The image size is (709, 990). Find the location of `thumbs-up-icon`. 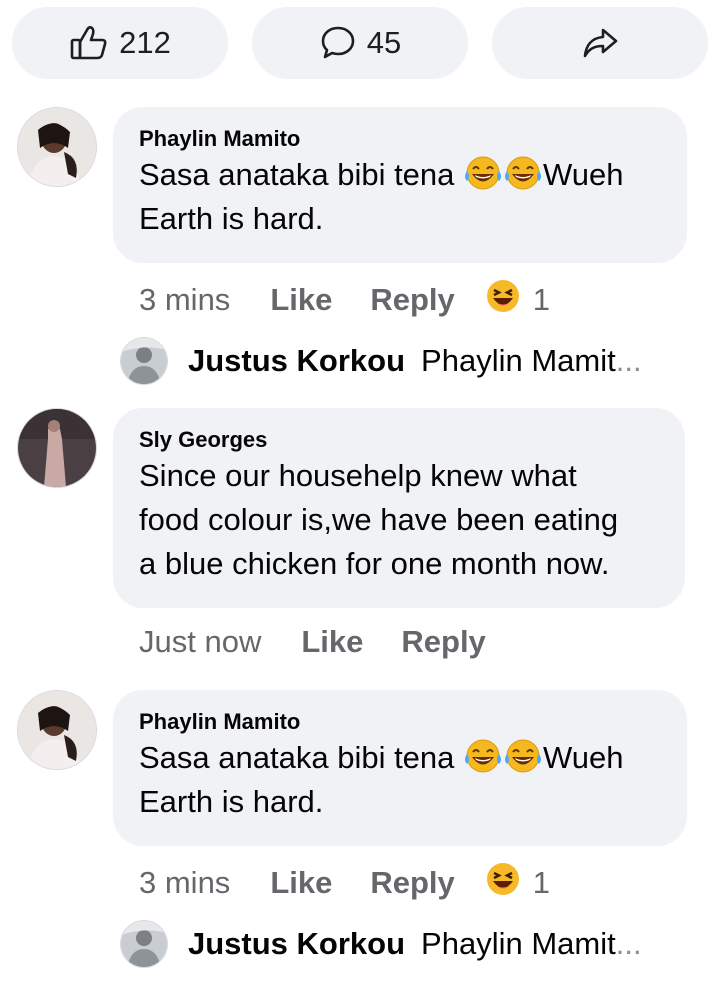

thumbs-up-icon is located at coordinates (89, 43).